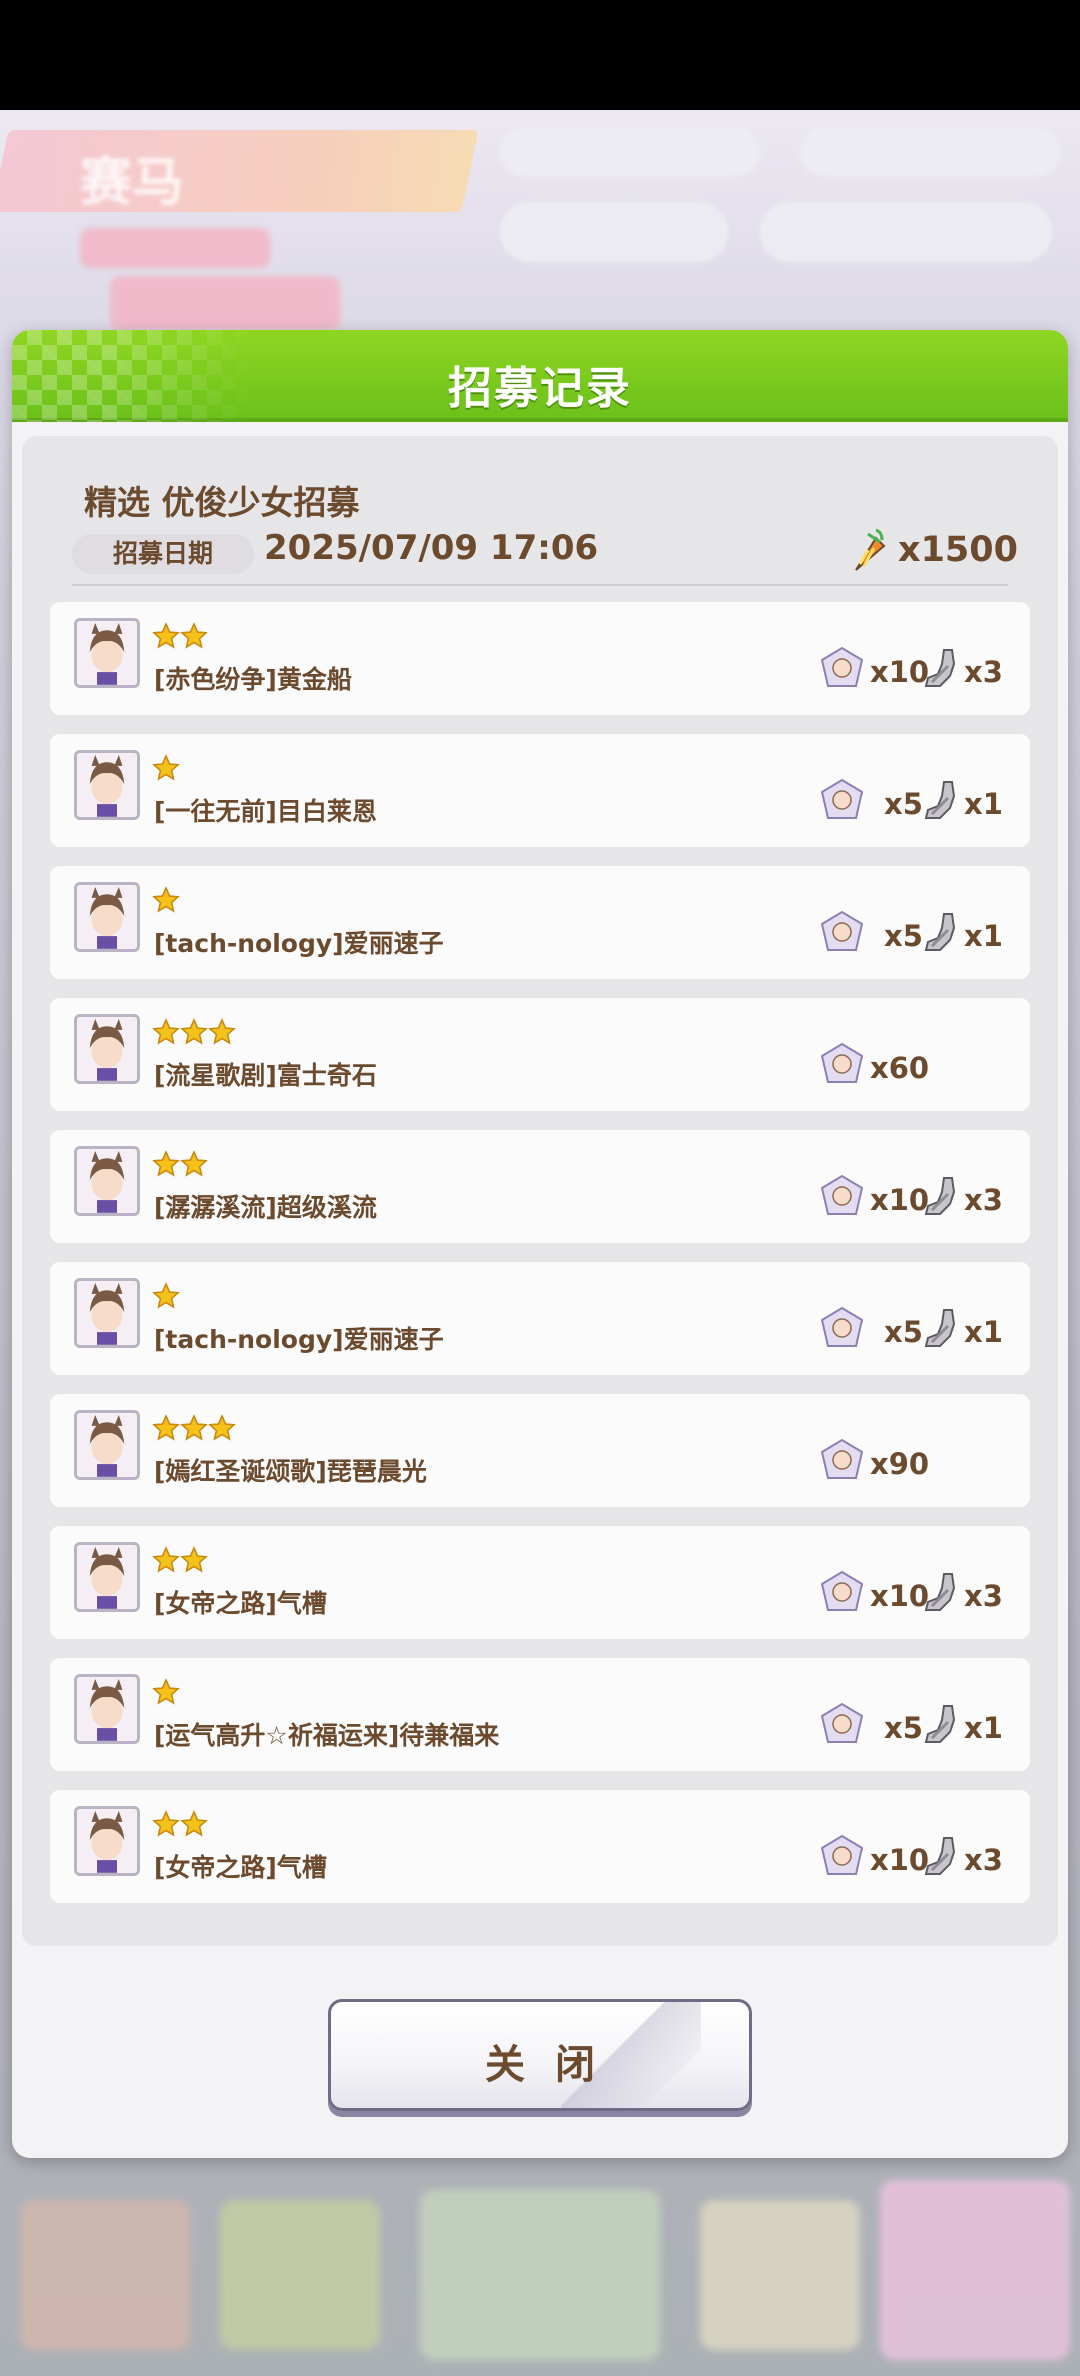 The width and height of the screenshot is (1080, 2376). I want to click on cost-value: x1500, so click(958, 550).